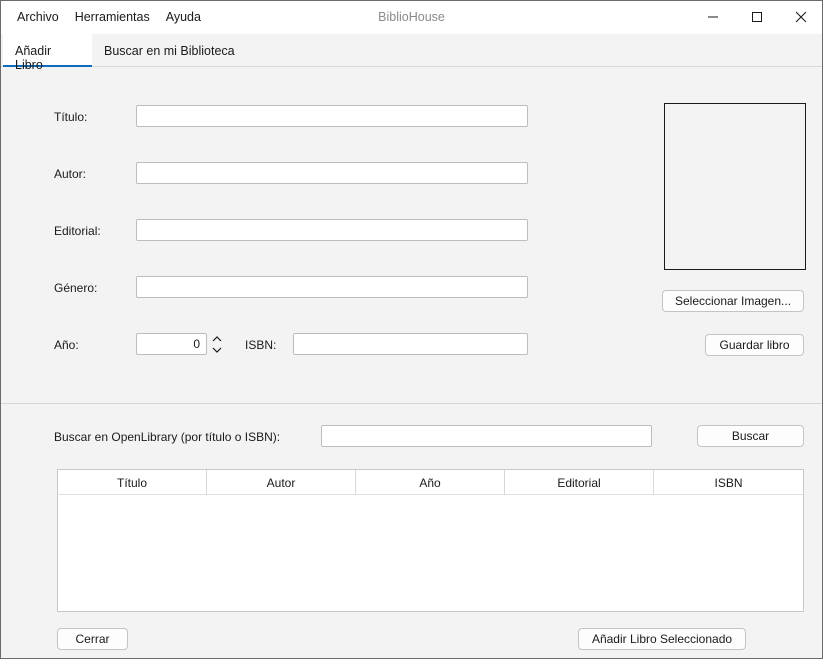 This screenshot has width=823, height=659. I want to click on isbn-input, so click(410, 344).